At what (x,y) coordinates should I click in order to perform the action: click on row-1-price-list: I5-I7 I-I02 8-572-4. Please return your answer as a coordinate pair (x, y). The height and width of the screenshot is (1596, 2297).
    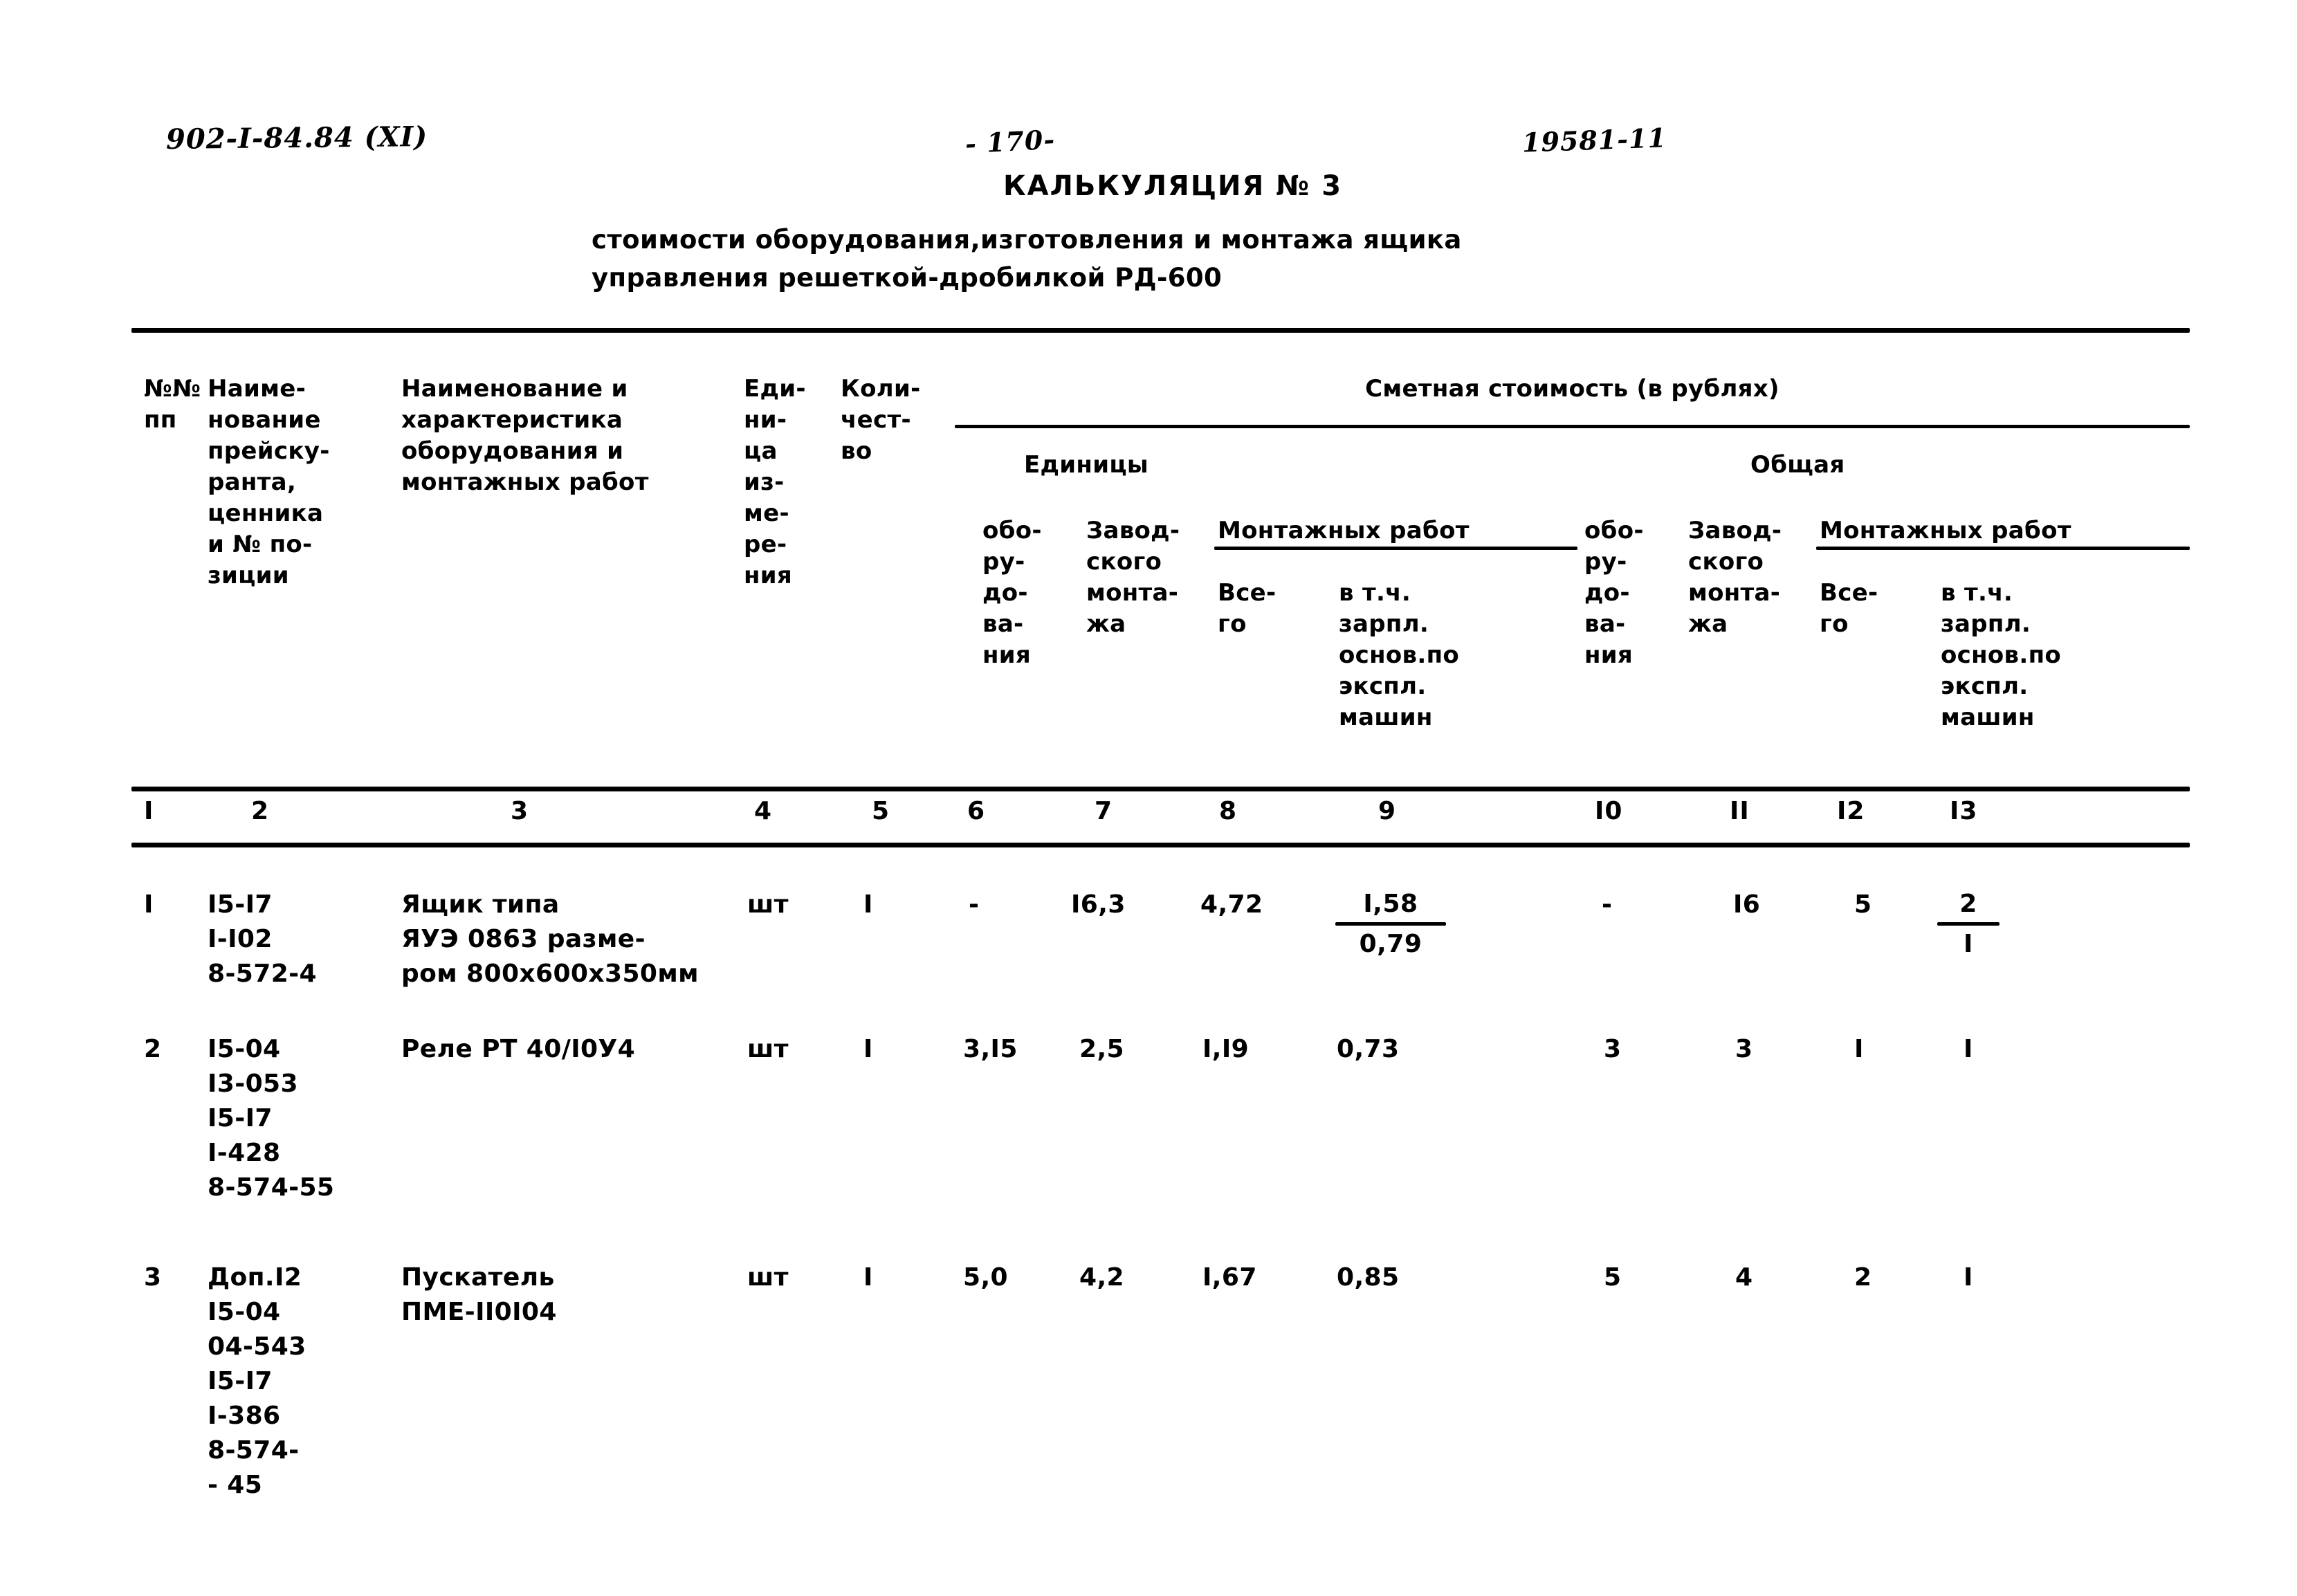
    Looking at the image, I should click on (262, 939).